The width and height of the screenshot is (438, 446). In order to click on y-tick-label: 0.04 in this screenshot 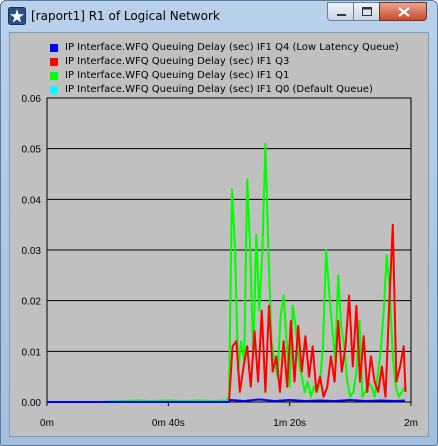, I will do `click(32, 200)`.